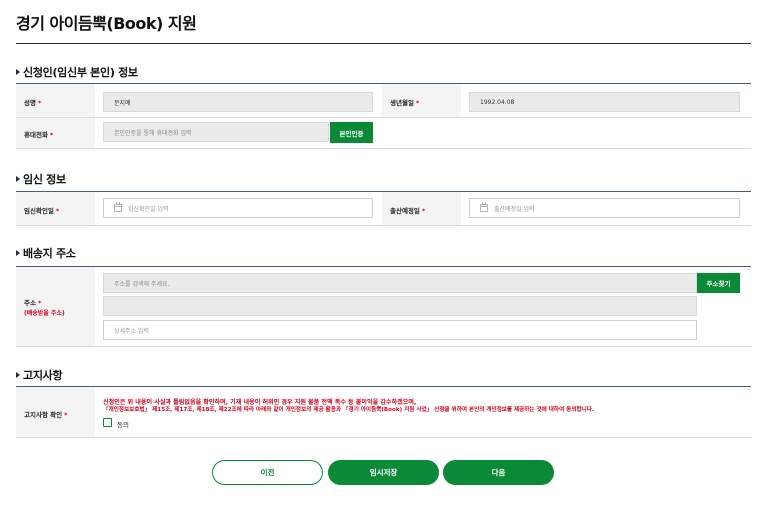 Image resolution: width=773 pixels, height=506 pixels. I want to click on phone-label: 휴대전화 *, so click(39, 135).